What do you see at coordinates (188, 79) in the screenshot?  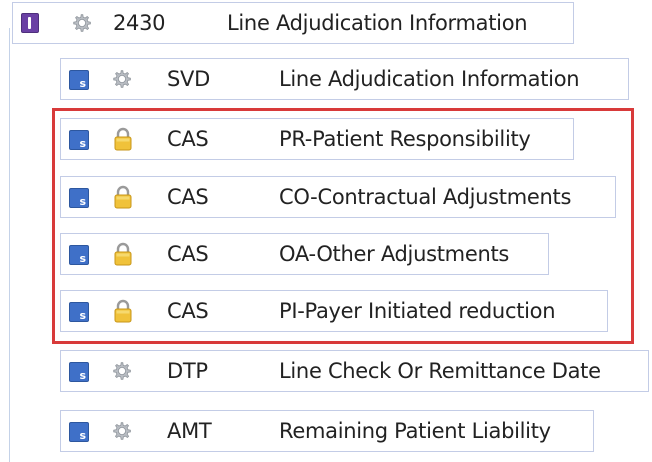 I see `segment-code: SVD` at bounding box center [188, 79].